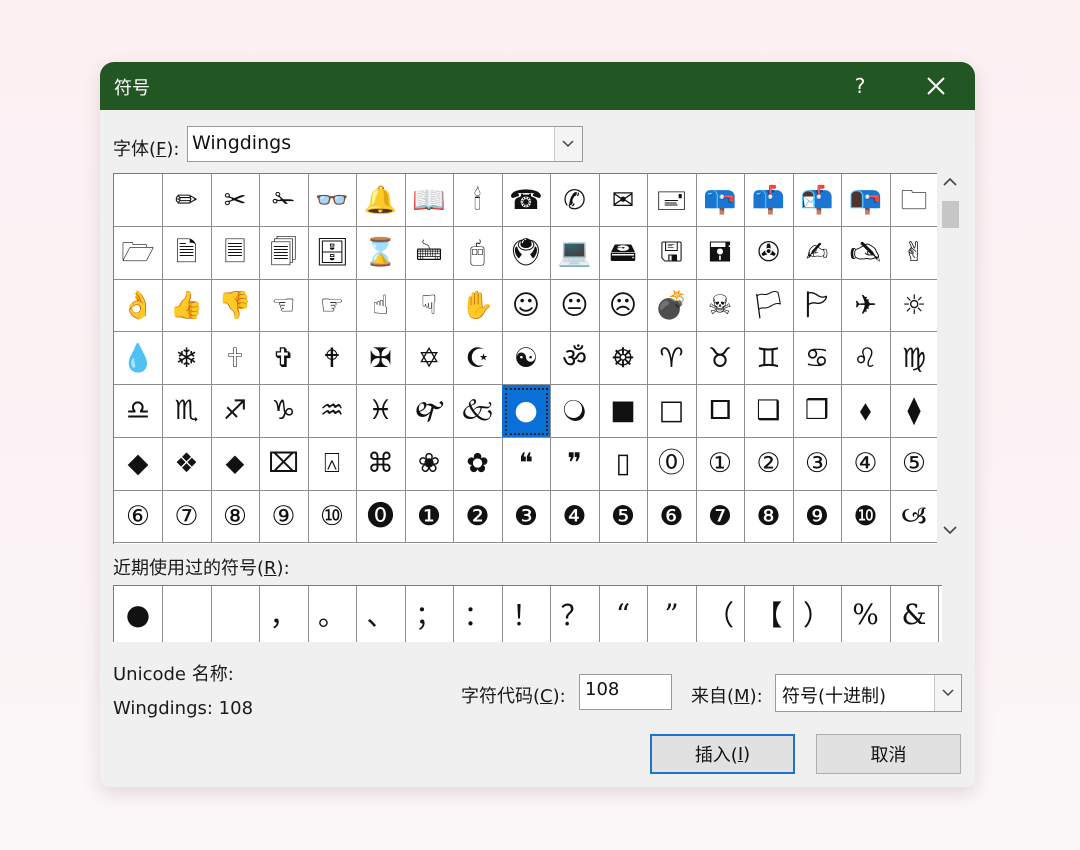 The image size is (1080, 850). Describe the element at coordinates (284, 614) in the screenshot. I see `recent-symbol-cell: ，` at that location.